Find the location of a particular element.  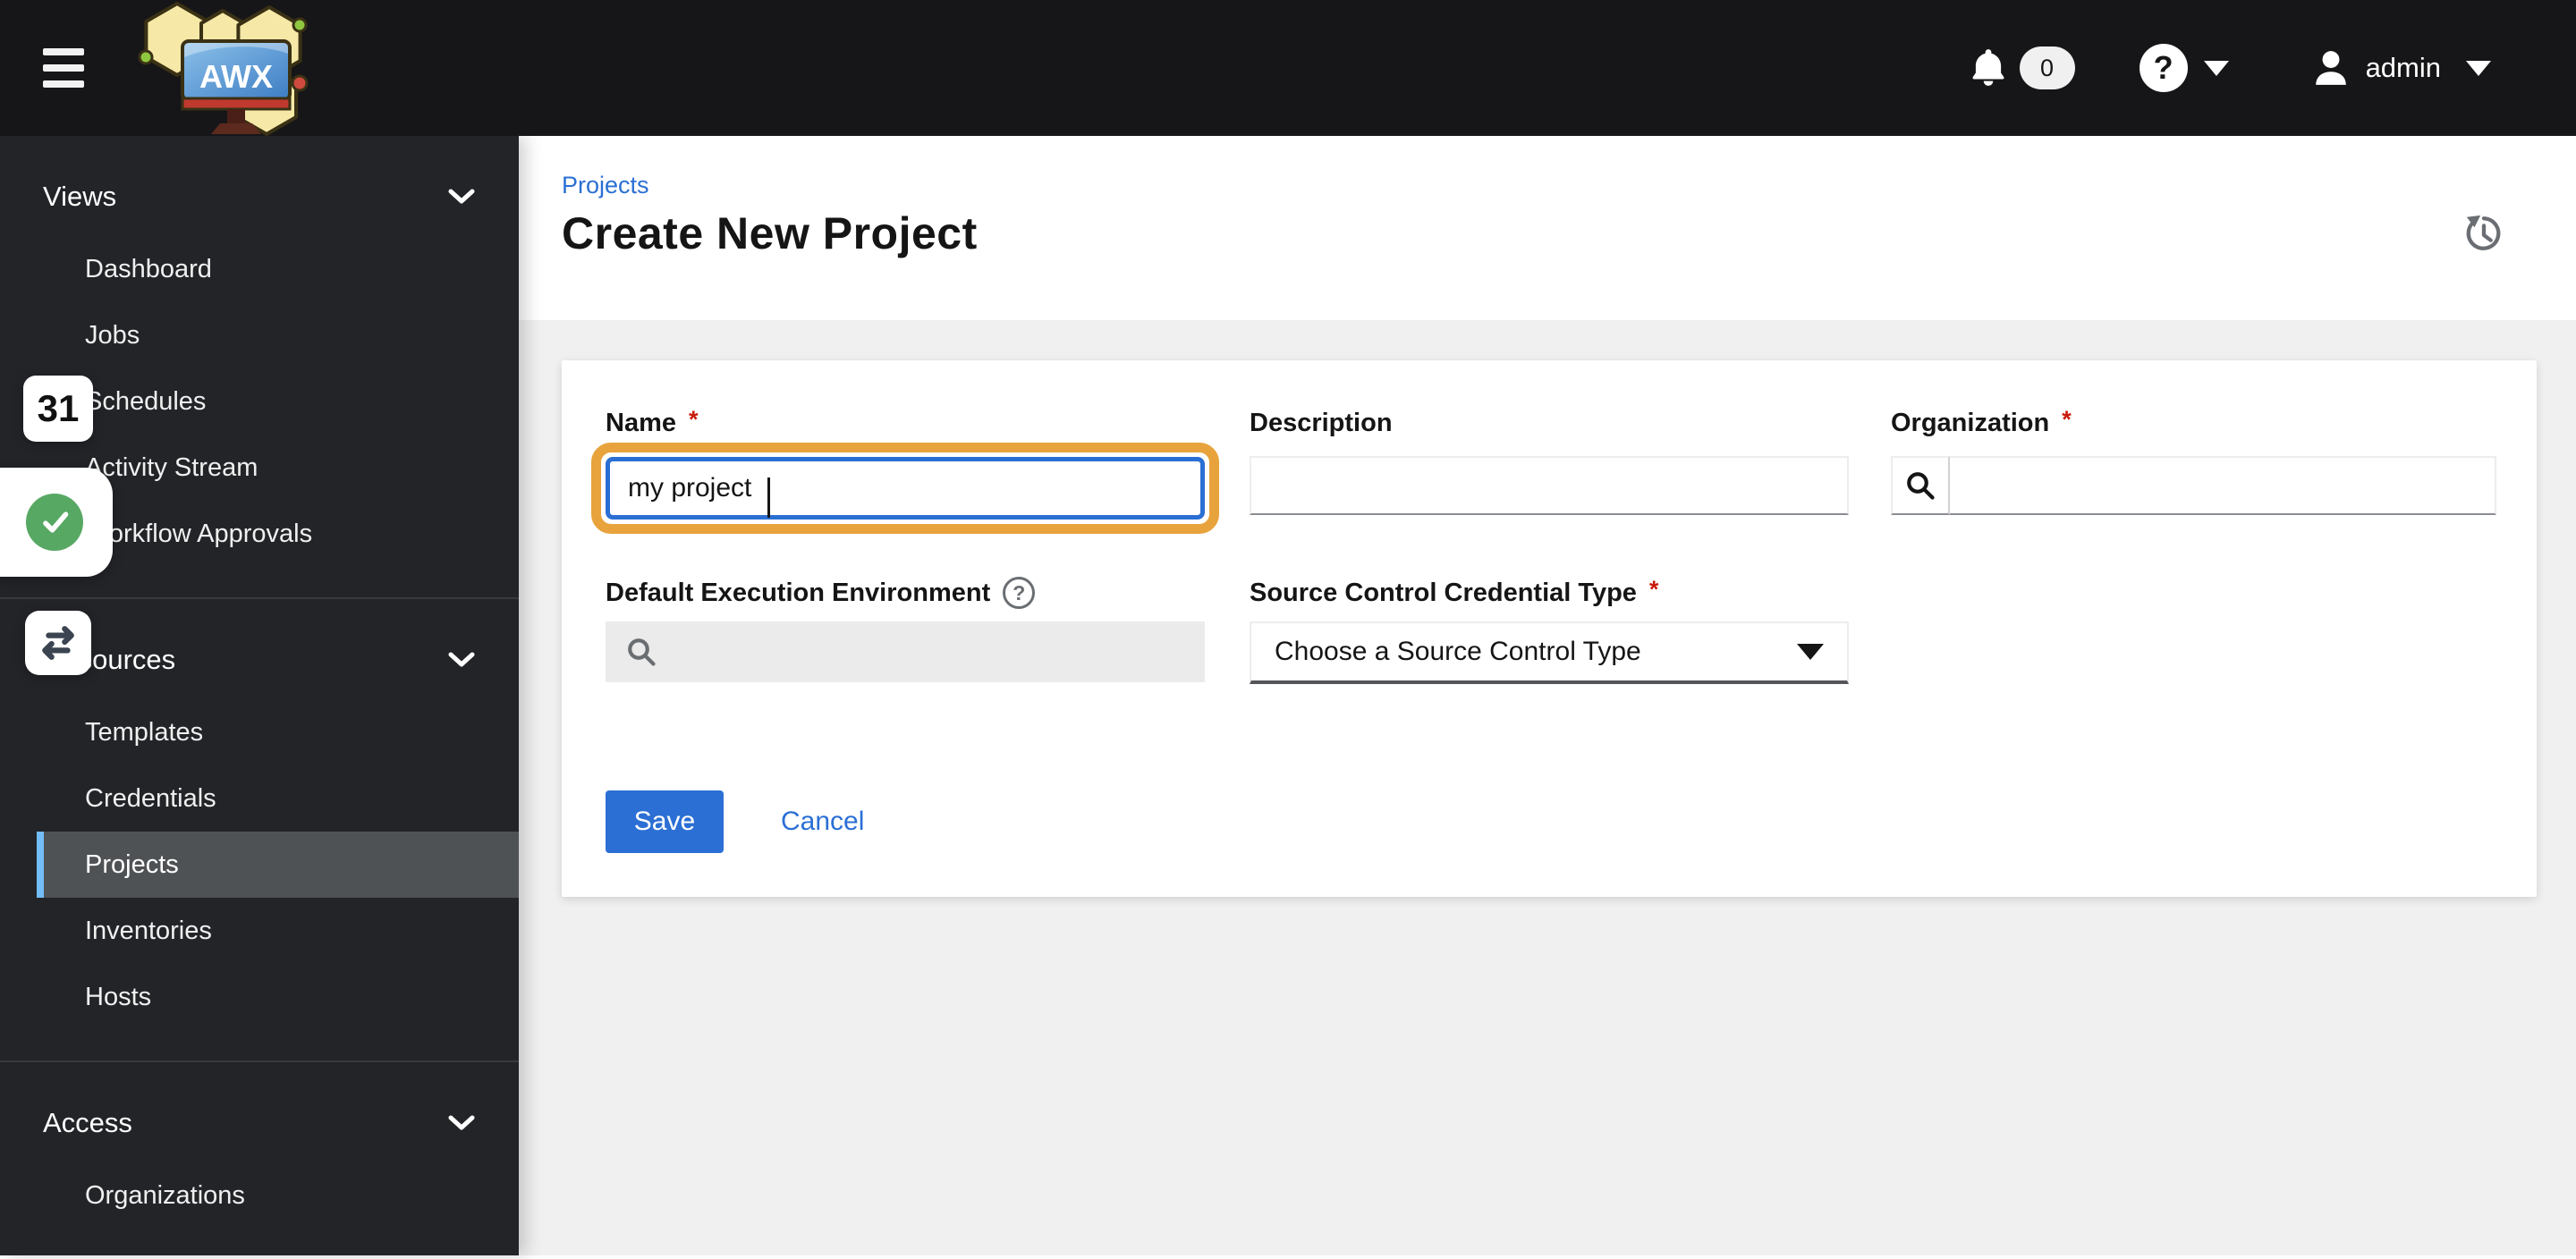

user-name: admin is located at coordinates (2403, 67).